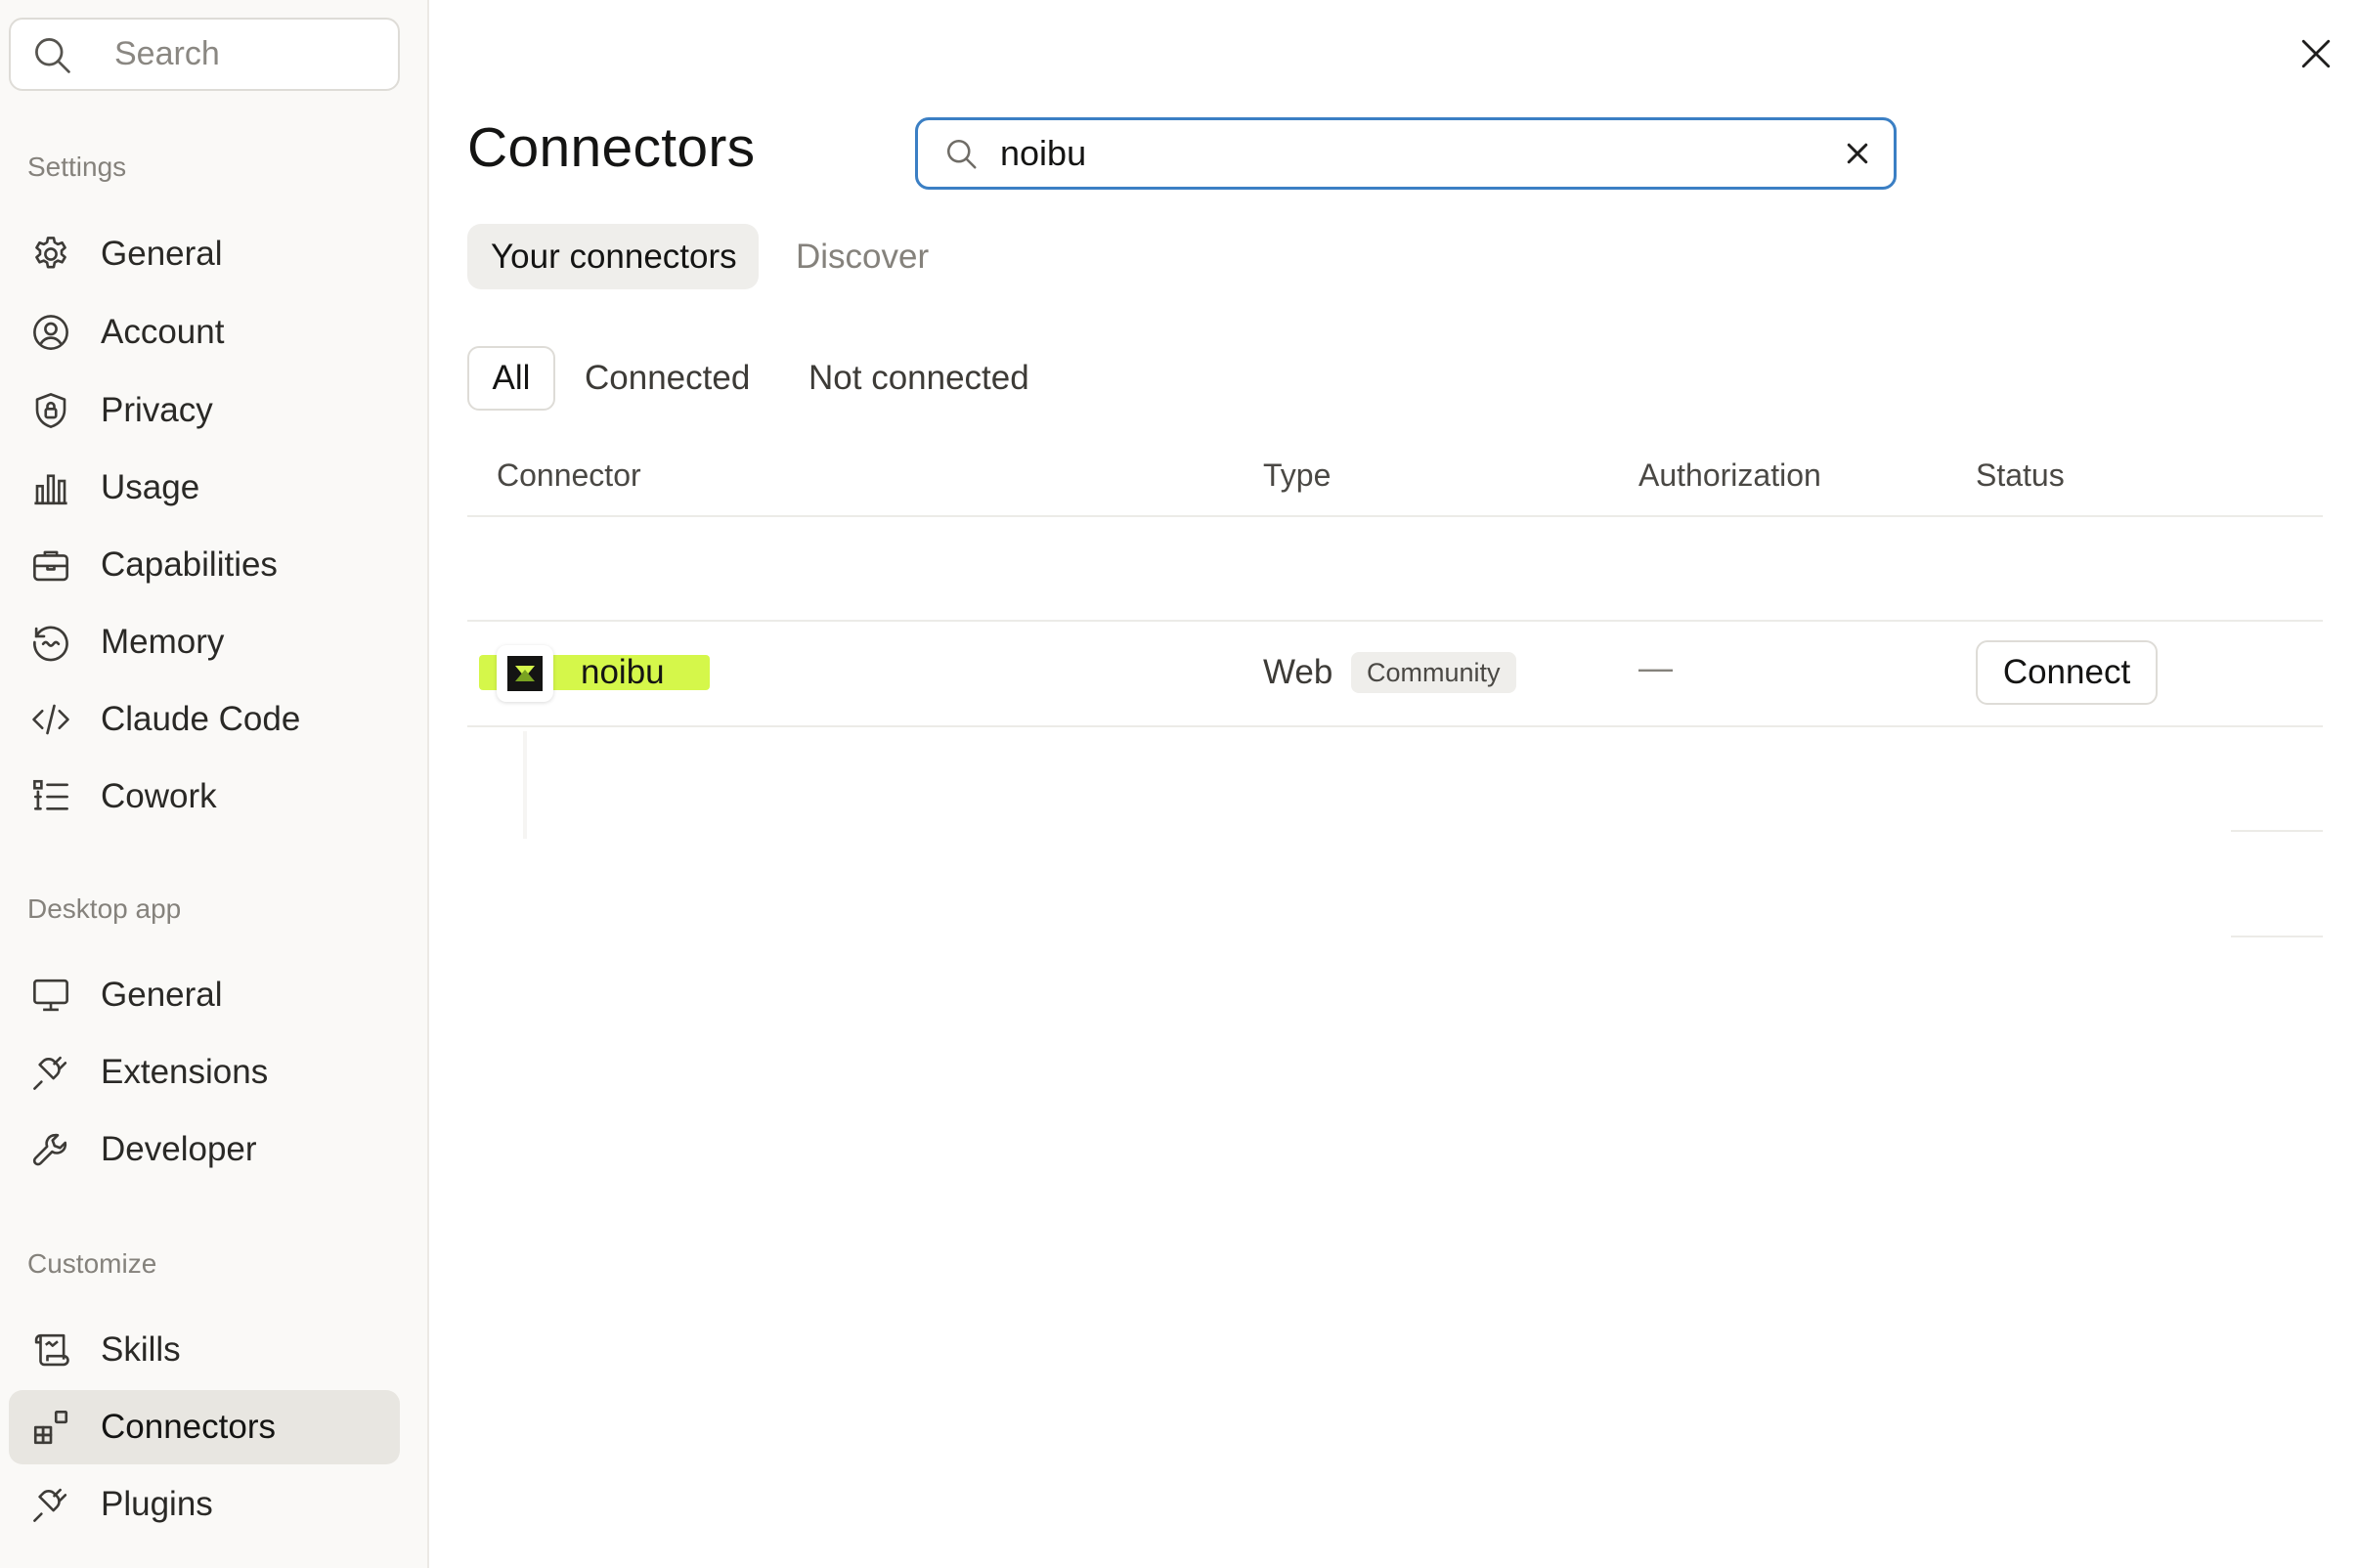 Image resolution: width=2358 pixels, height=1568 pixels. Describe the element at coordinates (201, 719) in the screenshot. I see `sidebar-item-label: Claude Code` at that location.